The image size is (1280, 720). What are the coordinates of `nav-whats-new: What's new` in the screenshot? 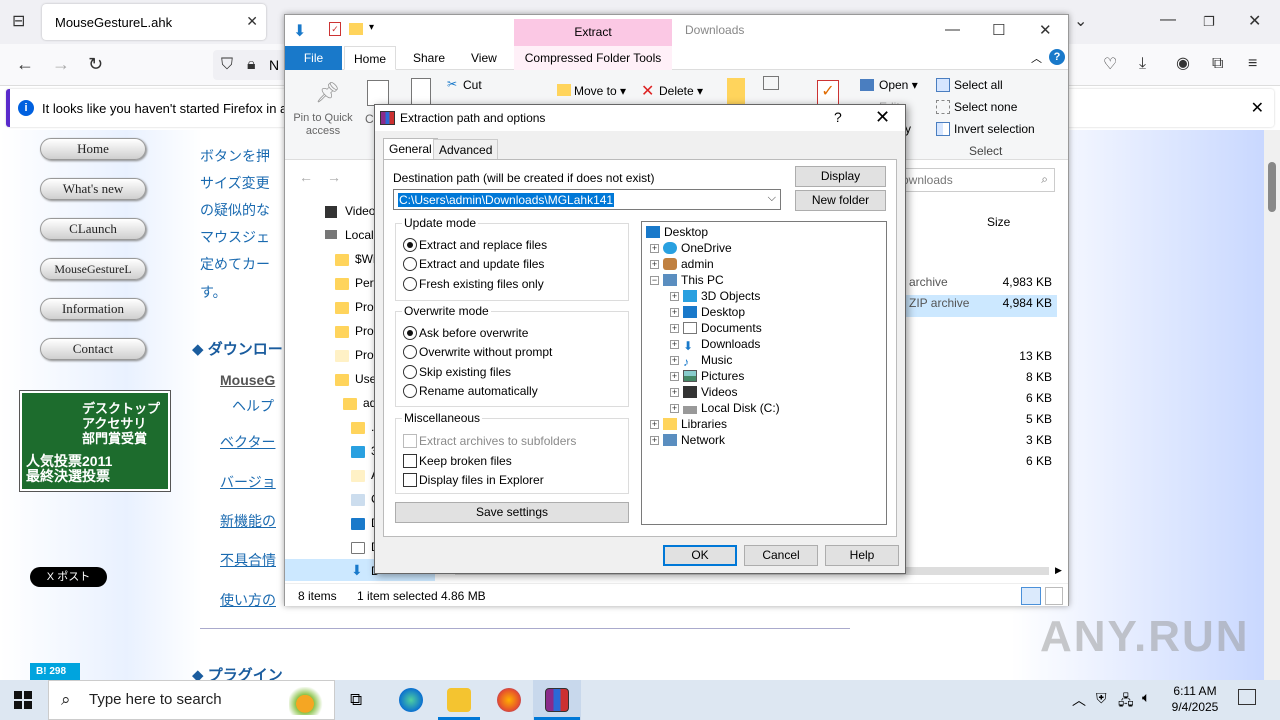 It's located at (93, 189).